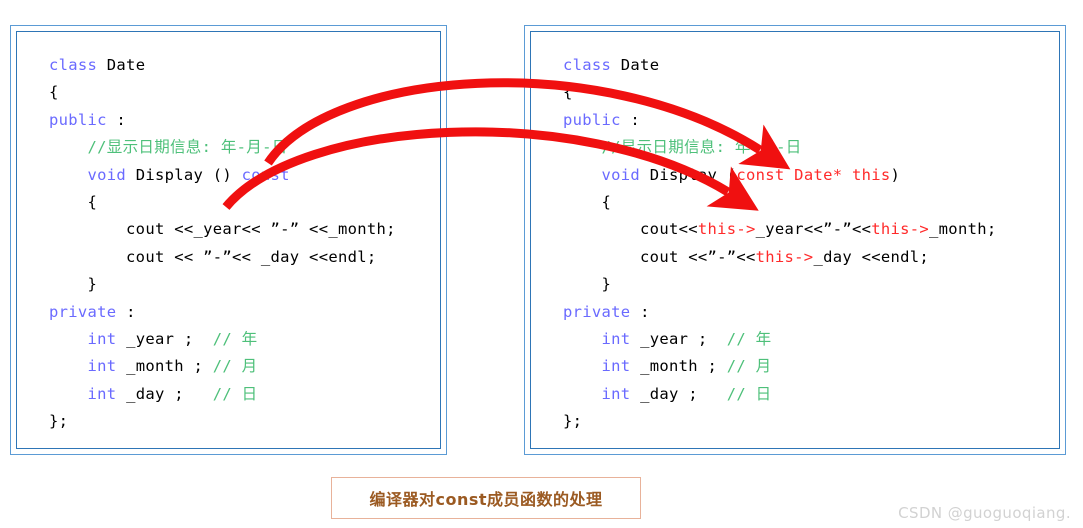 The image size is (1083, 528). I want to click on code-line: cout <<_year<< ”-” <<_month;, so click(222, 229).